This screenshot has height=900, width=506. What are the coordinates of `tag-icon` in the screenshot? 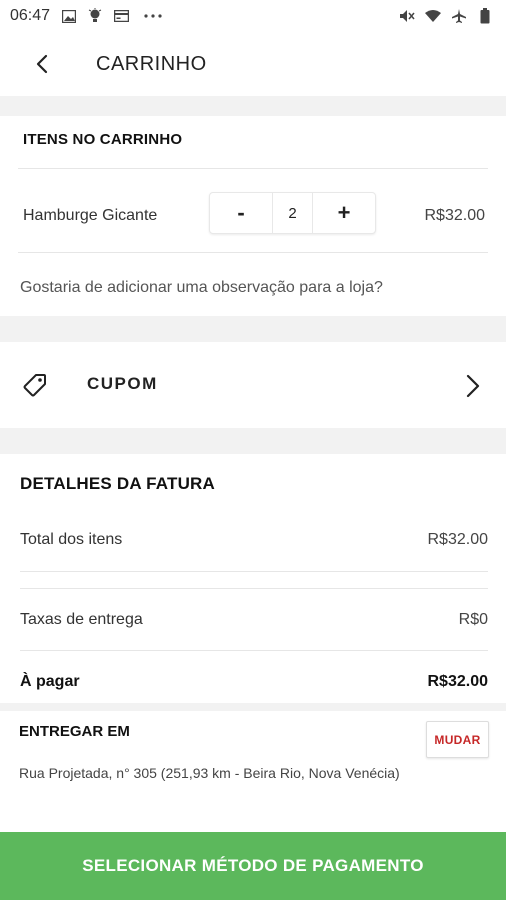 It's located at (34, 385).